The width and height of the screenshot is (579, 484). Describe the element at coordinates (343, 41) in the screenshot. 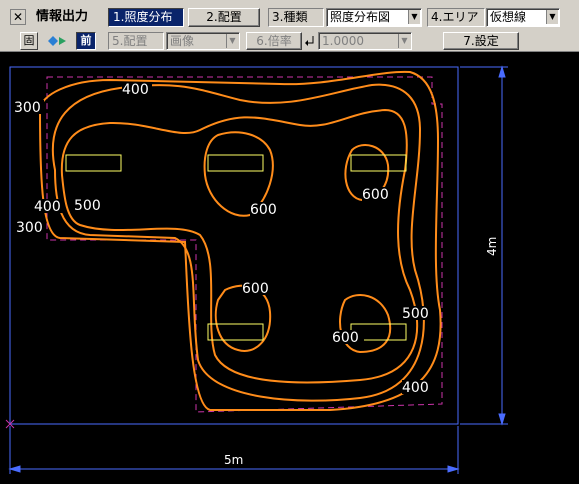

I see `scale-input-value: 1.0000` at that location.